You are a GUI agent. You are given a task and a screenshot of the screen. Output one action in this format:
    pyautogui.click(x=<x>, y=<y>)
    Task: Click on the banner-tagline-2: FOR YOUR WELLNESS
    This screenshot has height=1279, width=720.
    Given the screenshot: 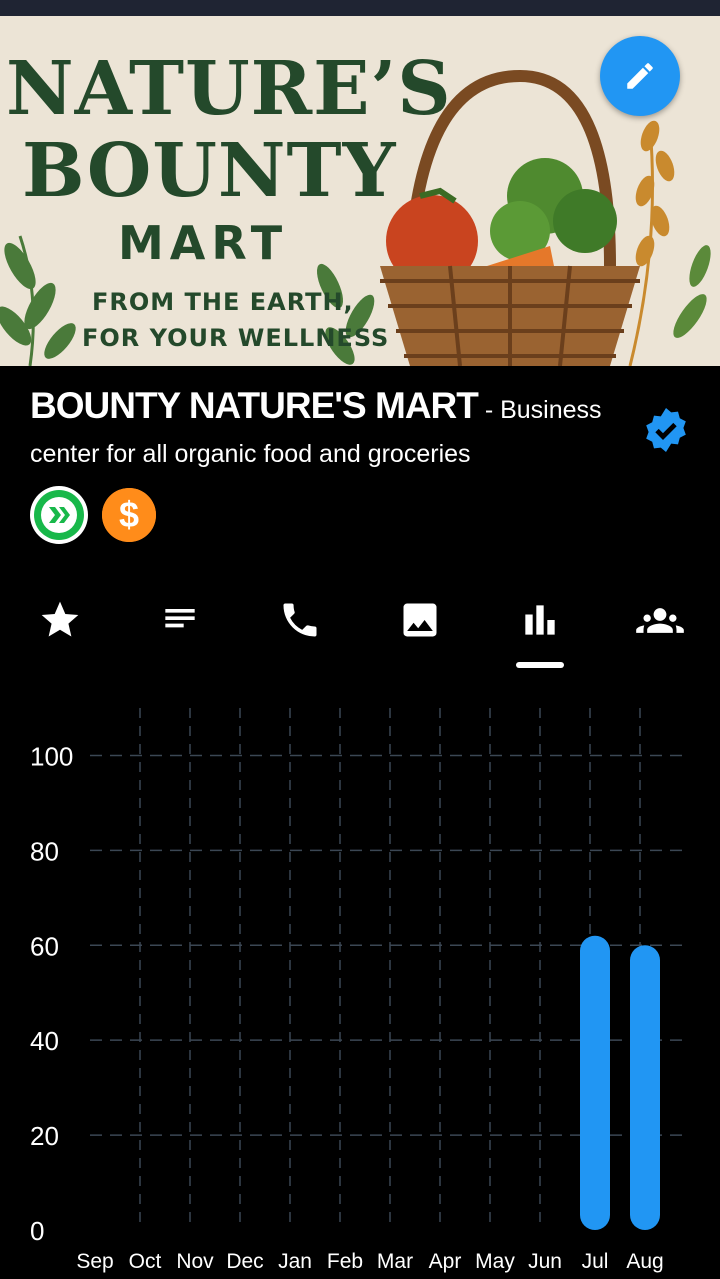 What is the action you would take?
    pyautogui.click(x=236, y=338)
    